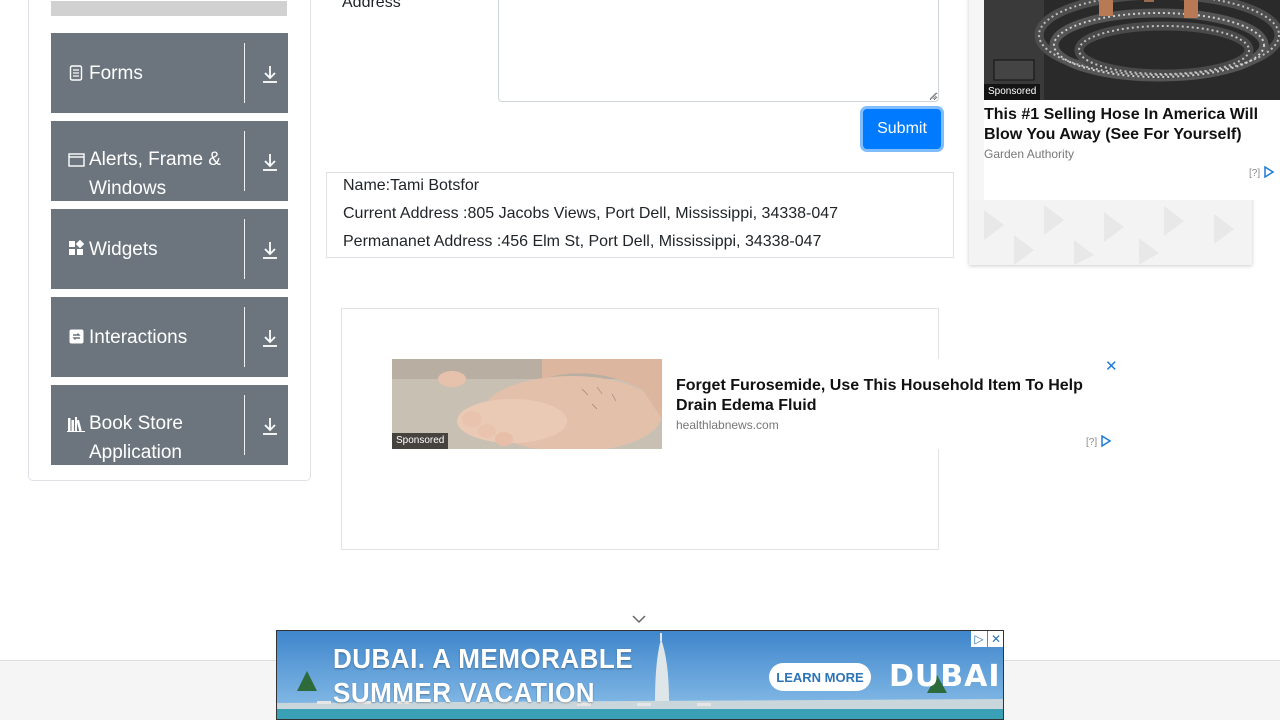 The image size is (1280, 720). I want to click on banner-headline-1: DUBAI. A MEMORABLE, so click(483, 658).